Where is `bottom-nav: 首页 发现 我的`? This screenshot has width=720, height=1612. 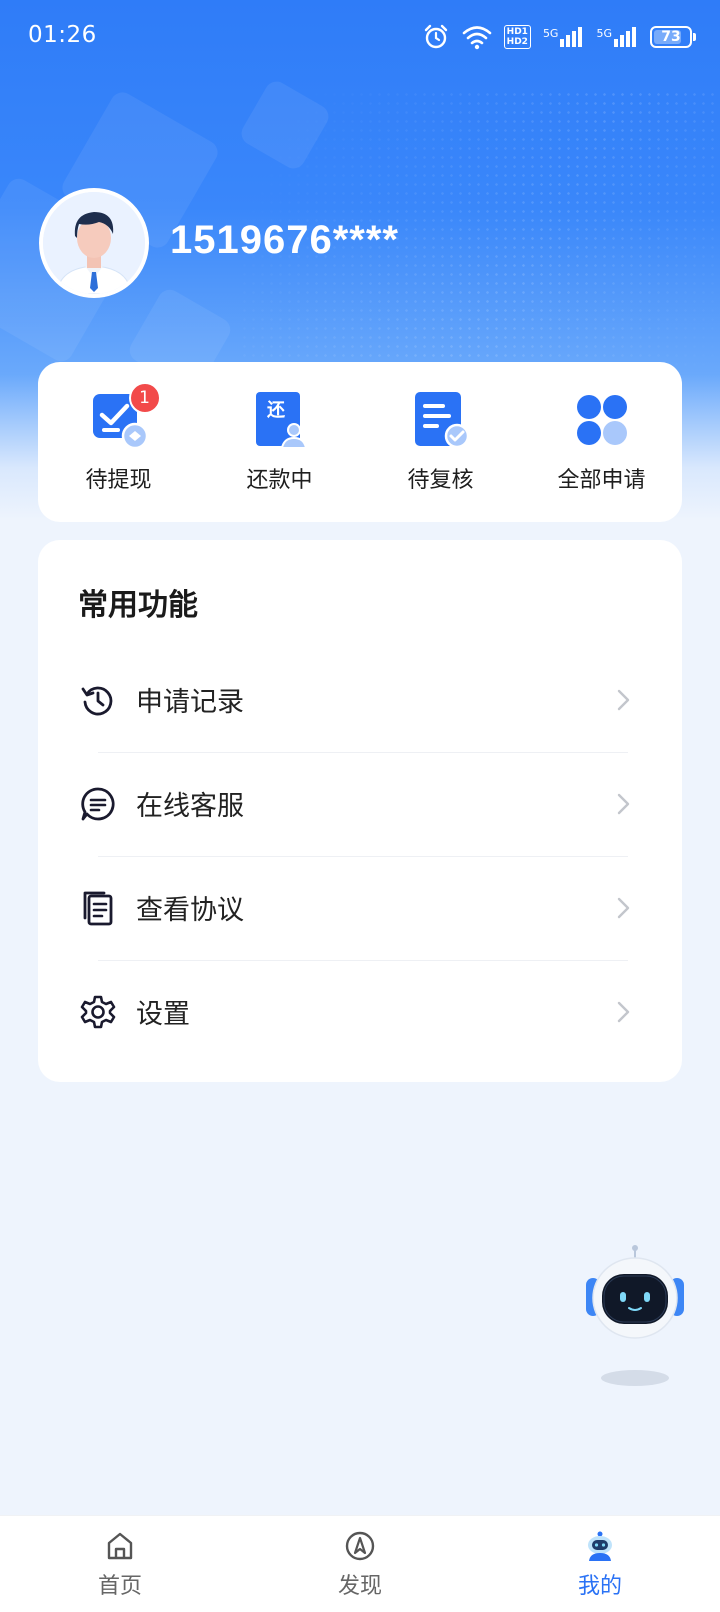
bottom-nav: 首页 发现 我的 is located at coordinates (360, 1563).